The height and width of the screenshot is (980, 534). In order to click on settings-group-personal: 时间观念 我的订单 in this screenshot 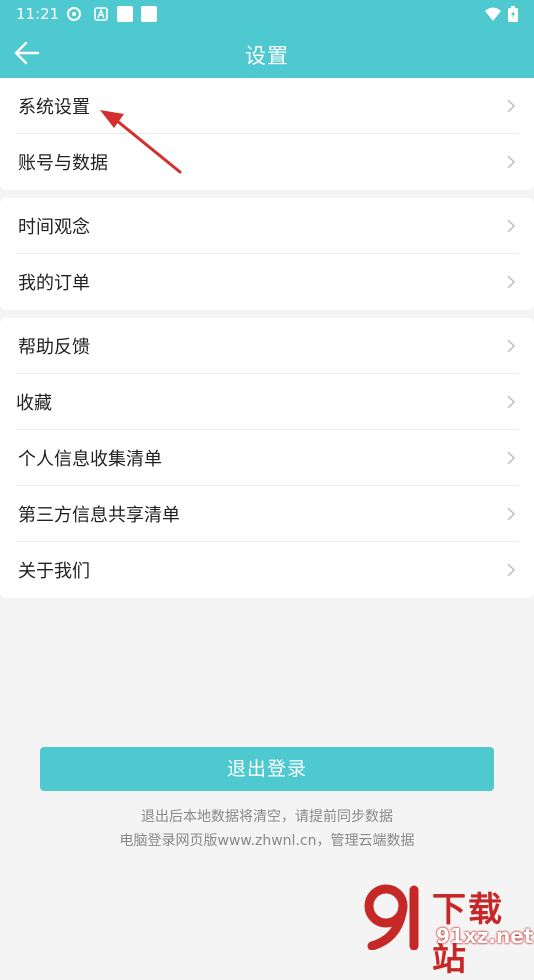, I will do `click(267, 254)`.